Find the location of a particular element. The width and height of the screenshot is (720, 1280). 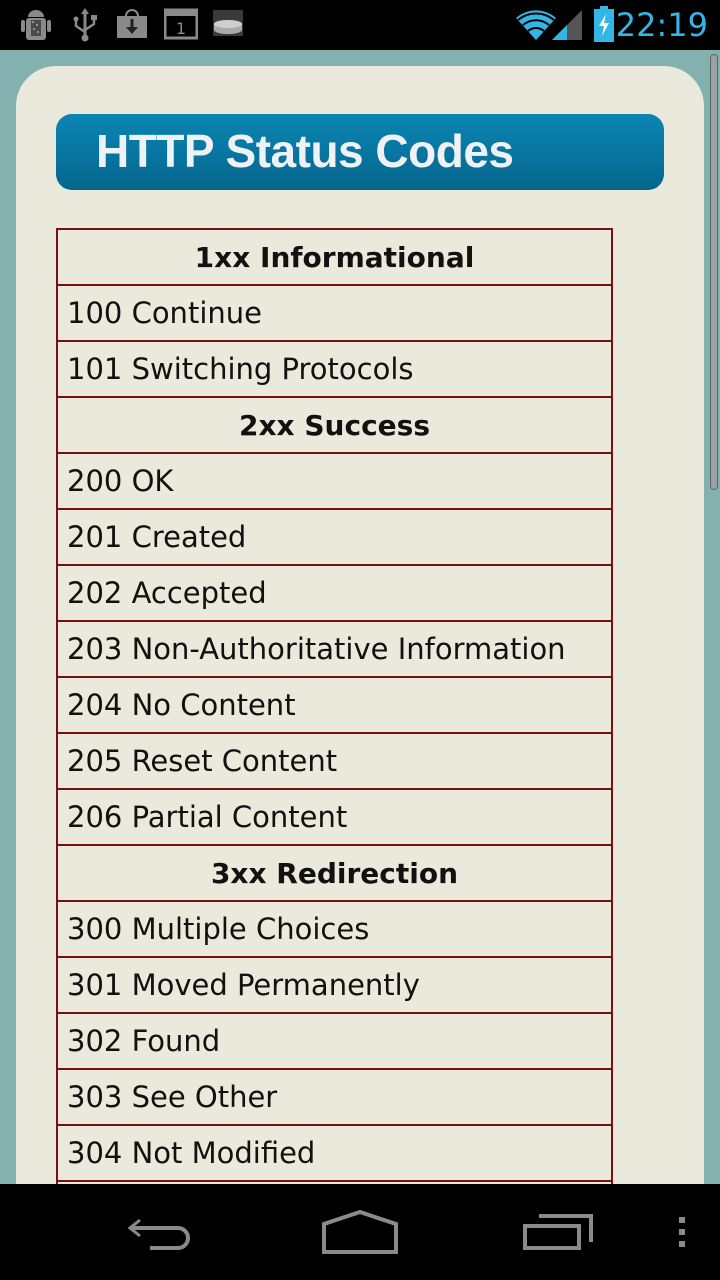

status-code-row: 300 Multiple Choices is located at coordinates (334, 929).